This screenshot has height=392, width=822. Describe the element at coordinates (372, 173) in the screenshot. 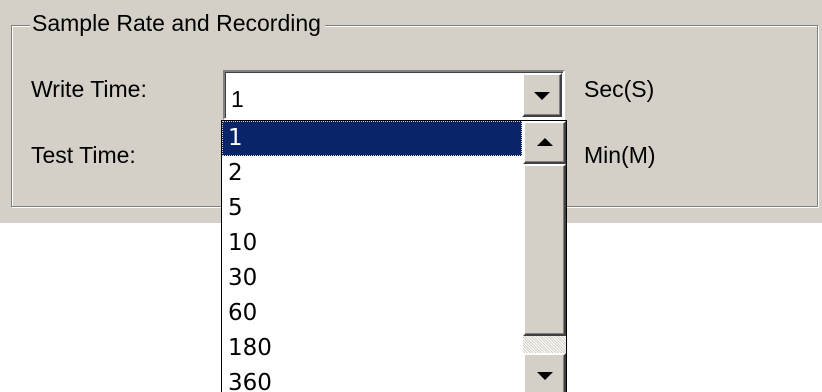

I see `dropdown-option: 2` at that location.